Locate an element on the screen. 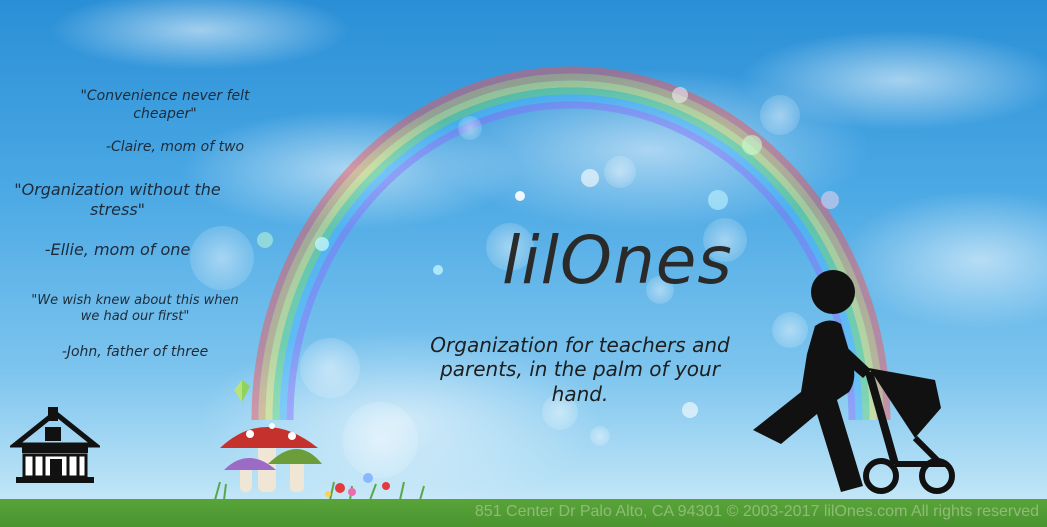 The height and width of the screenshot is (527, 1047). testimonial-quote: "Convenience never felt cheaper" is located at coordinates (165, 105).